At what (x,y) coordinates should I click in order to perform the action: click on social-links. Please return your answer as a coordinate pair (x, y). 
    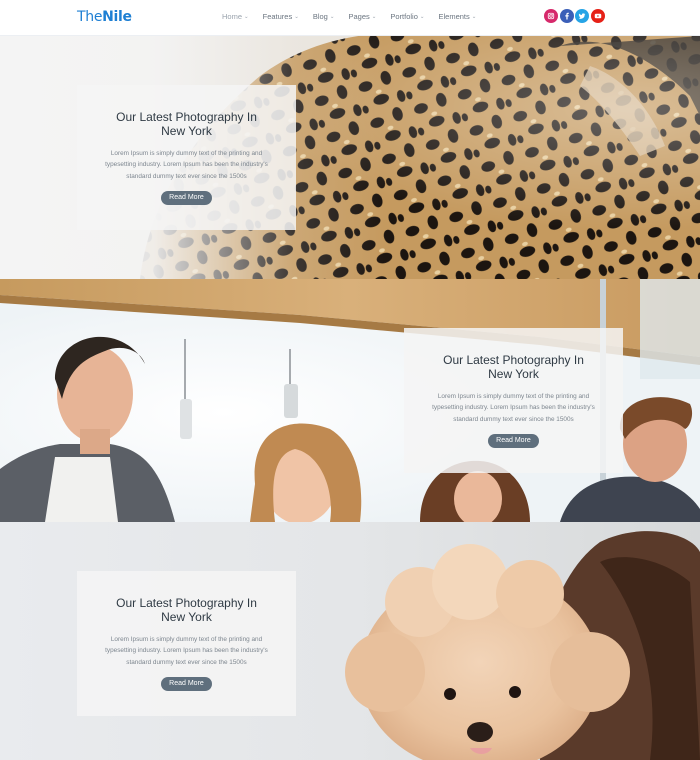
    Looking at the image, I should click on (575, 16).